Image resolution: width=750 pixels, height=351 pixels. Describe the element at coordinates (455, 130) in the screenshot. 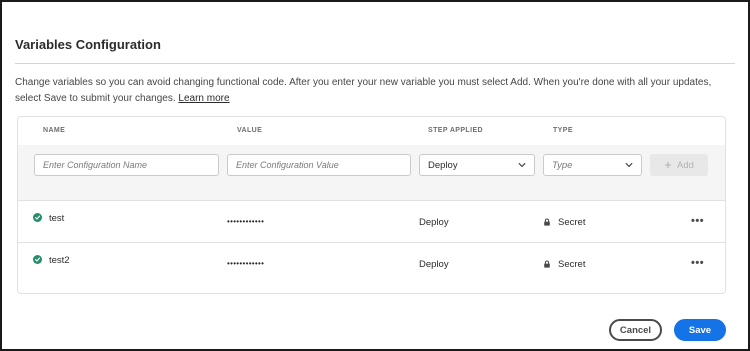

I see `header-step-applied: STEP APPLIED` at that location.